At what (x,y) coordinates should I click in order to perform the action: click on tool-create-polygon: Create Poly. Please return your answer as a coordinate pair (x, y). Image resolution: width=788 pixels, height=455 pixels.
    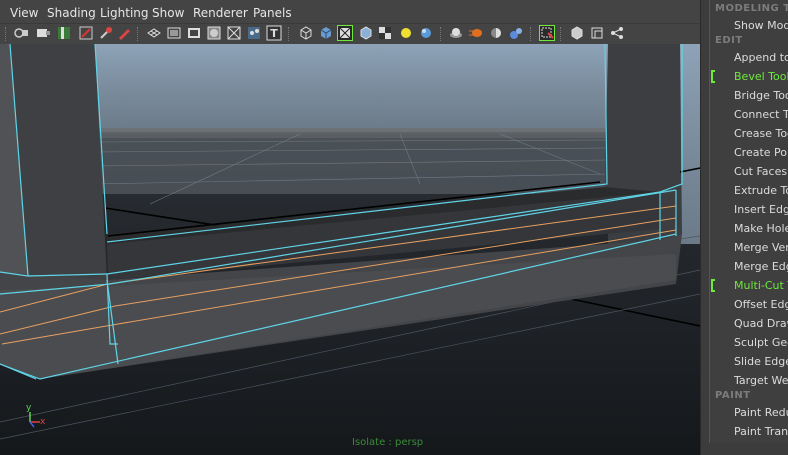
    Looking at the image, I should click on (761, 152).